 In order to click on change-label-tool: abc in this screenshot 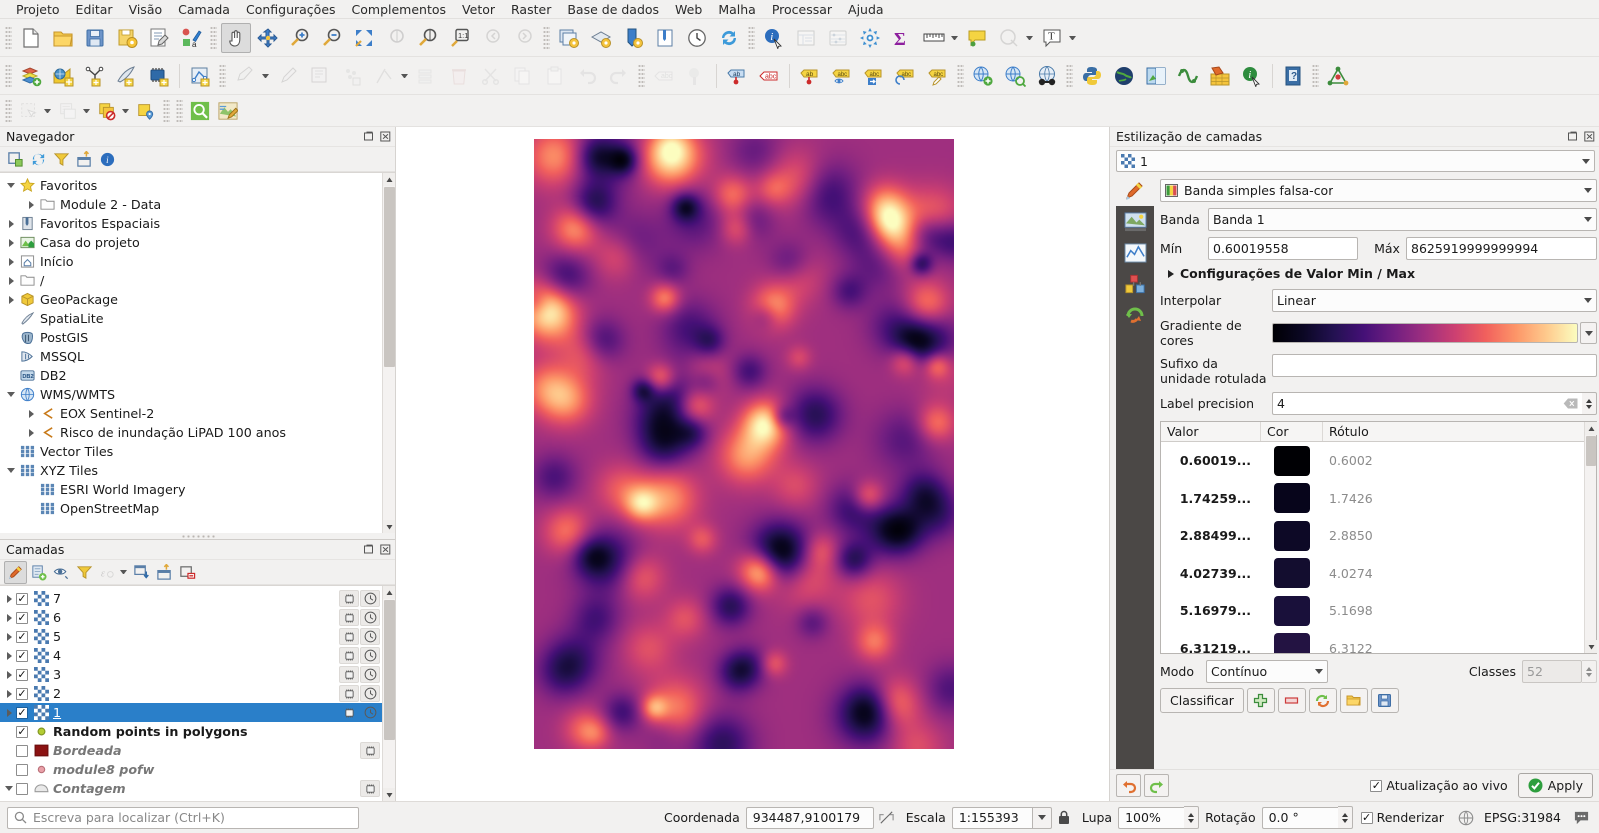, I will do `click(938, 76)`.